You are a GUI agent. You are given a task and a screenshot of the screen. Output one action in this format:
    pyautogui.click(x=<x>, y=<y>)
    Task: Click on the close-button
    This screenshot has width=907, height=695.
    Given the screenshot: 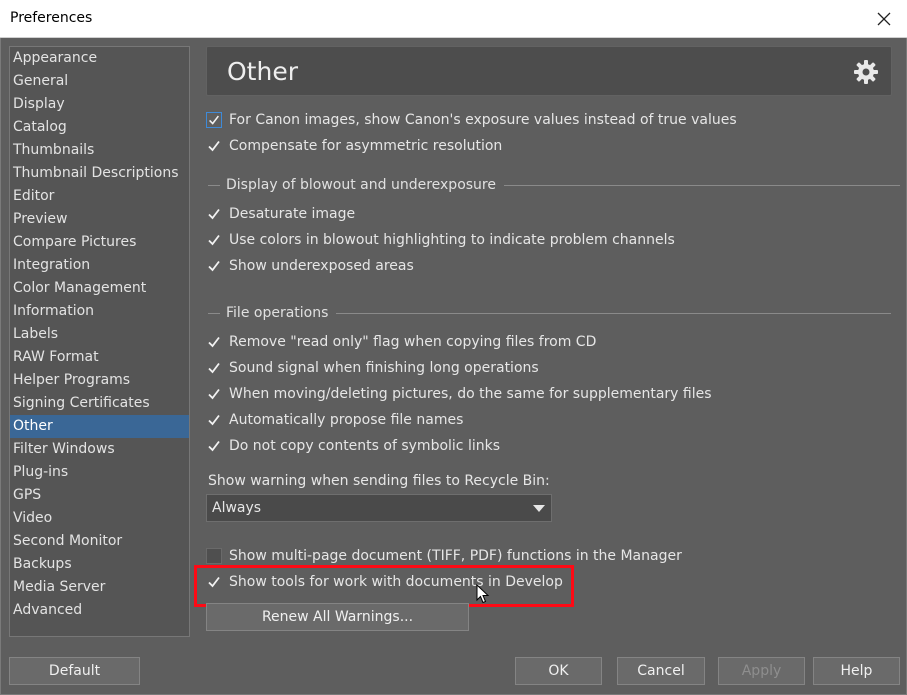 What is the action you would take?
    pyautogui.click(x=884, y=19)
    